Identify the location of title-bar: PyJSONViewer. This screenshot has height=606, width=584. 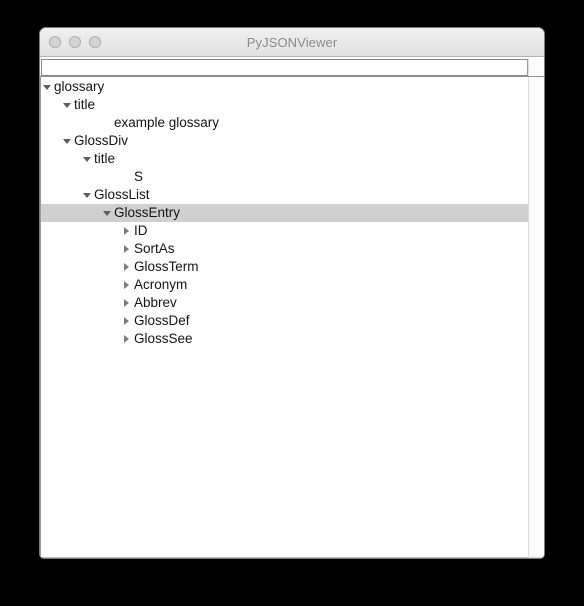
(292, 42).